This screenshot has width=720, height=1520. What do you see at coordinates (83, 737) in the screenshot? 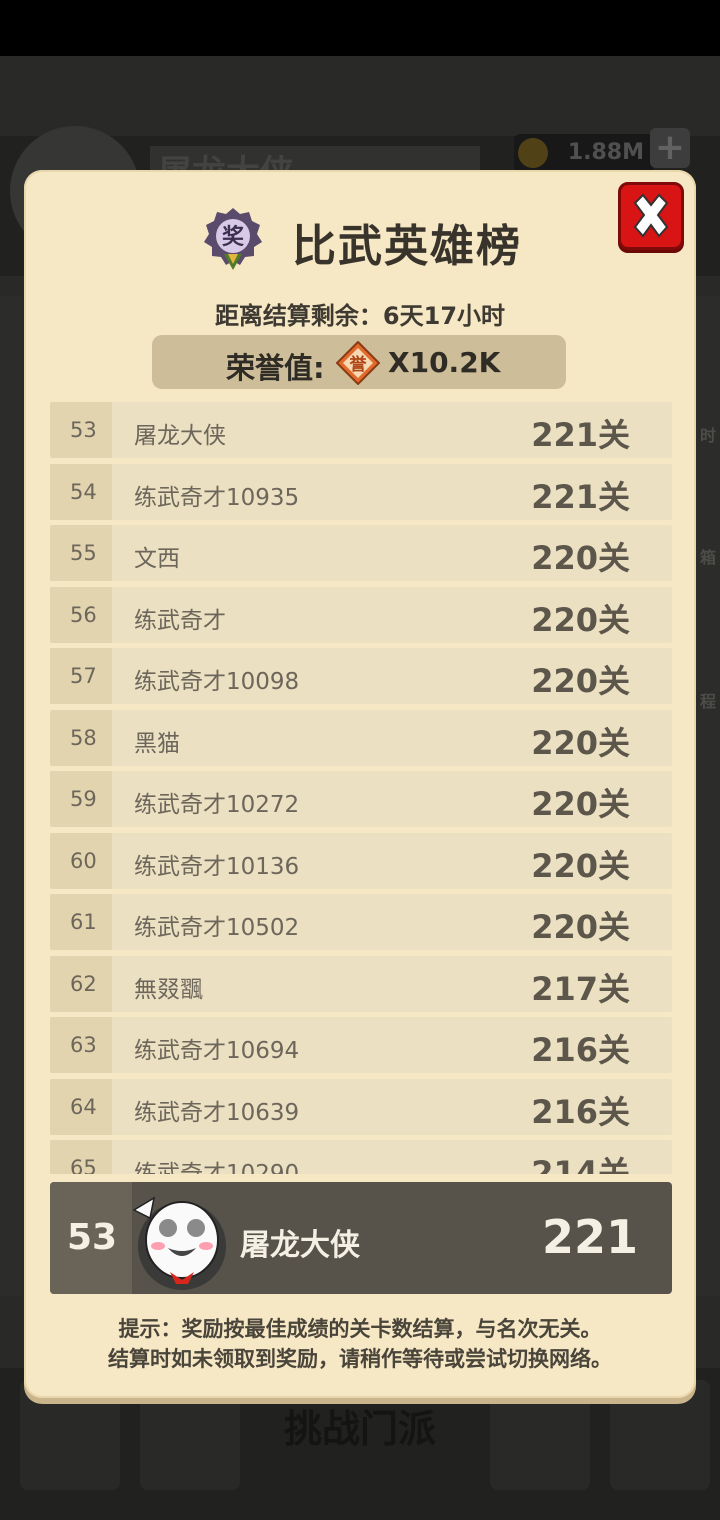
I see `rank-number: 58` at bounding box center [83, 737].